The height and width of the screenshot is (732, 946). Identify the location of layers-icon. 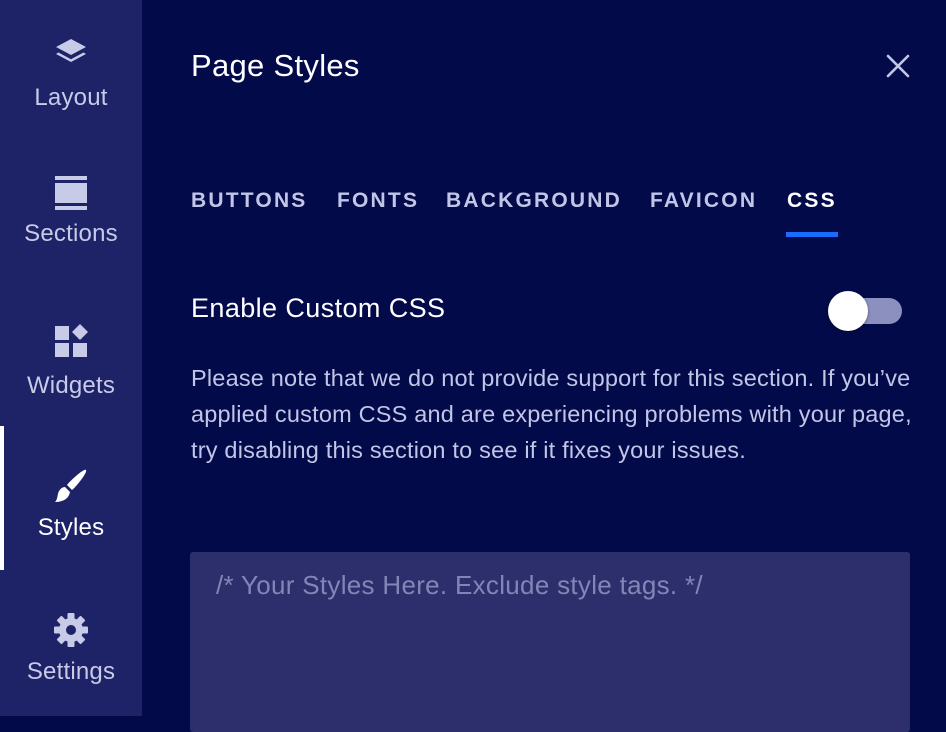
(71, 53).